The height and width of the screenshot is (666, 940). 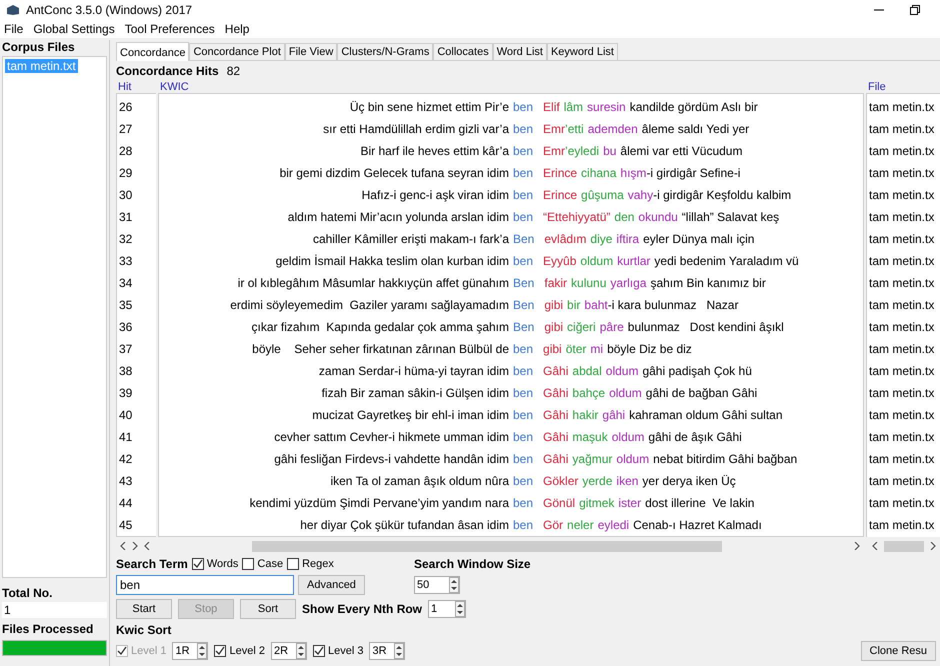 I want to click on level-spinner: 3R, so click(x=387, y=651).